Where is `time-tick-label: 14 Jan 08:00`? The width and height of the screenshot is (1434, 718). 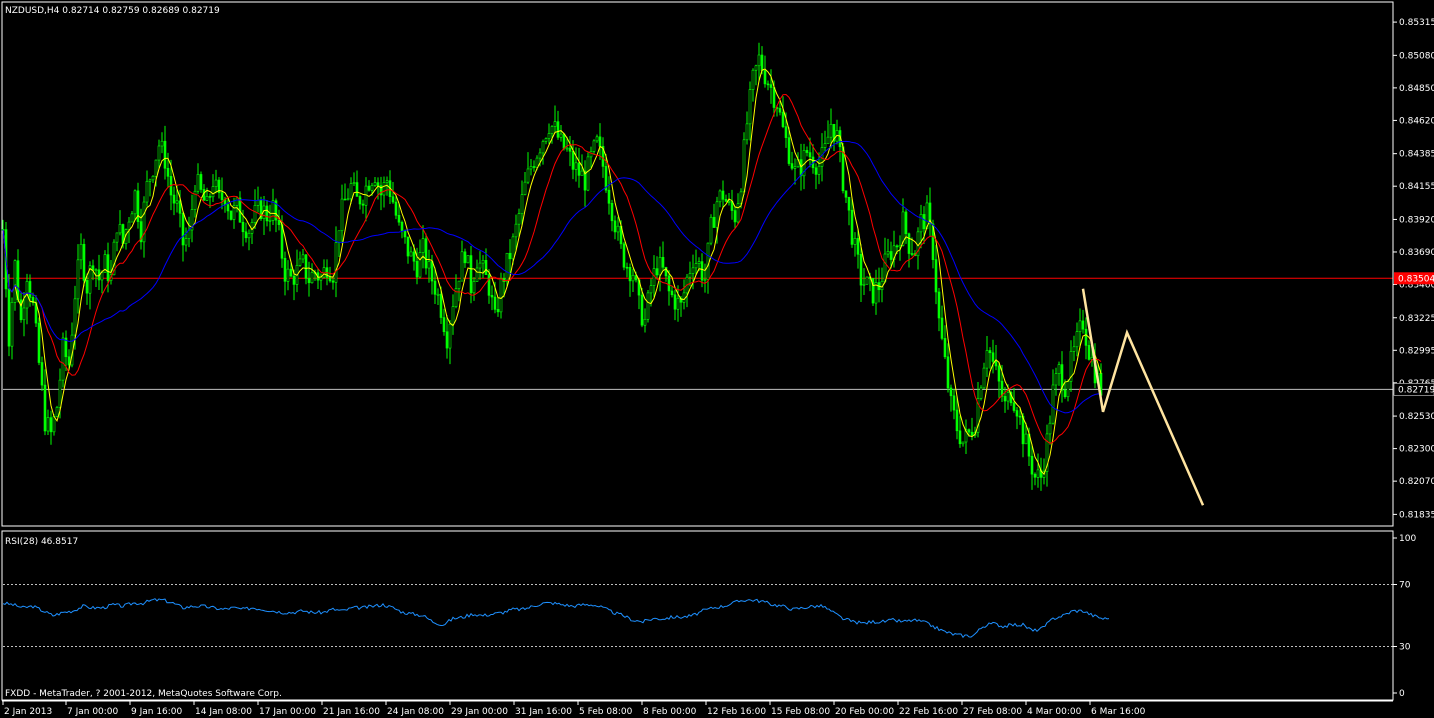 time-tick-label: 14 Jan 08:00 is located at coordinates (223, 712).